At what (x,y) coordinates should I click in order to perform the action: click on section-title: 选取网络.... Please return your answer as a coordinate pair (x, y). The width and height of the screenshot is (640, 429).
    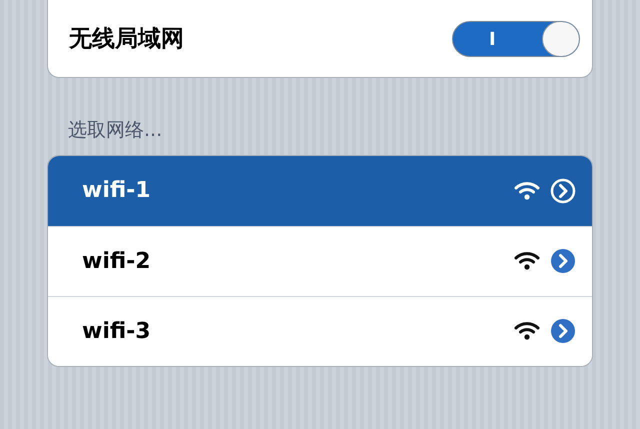
    Looking at the image, I should click on (116, 130).